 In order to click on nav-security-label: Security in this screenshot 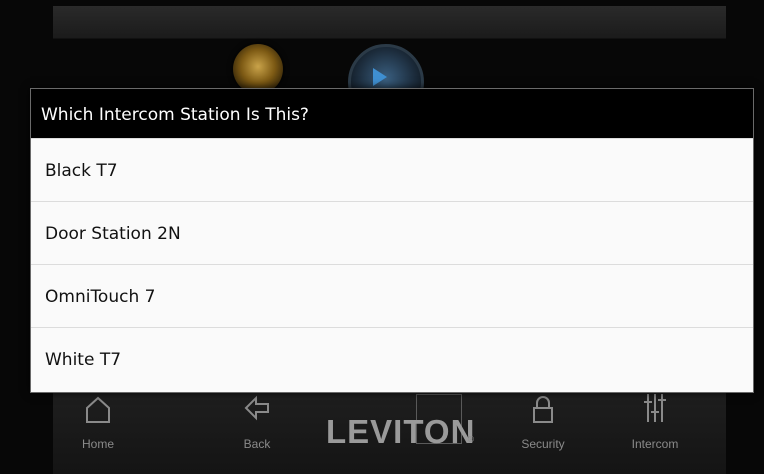, I will do `click(543, 444)`.